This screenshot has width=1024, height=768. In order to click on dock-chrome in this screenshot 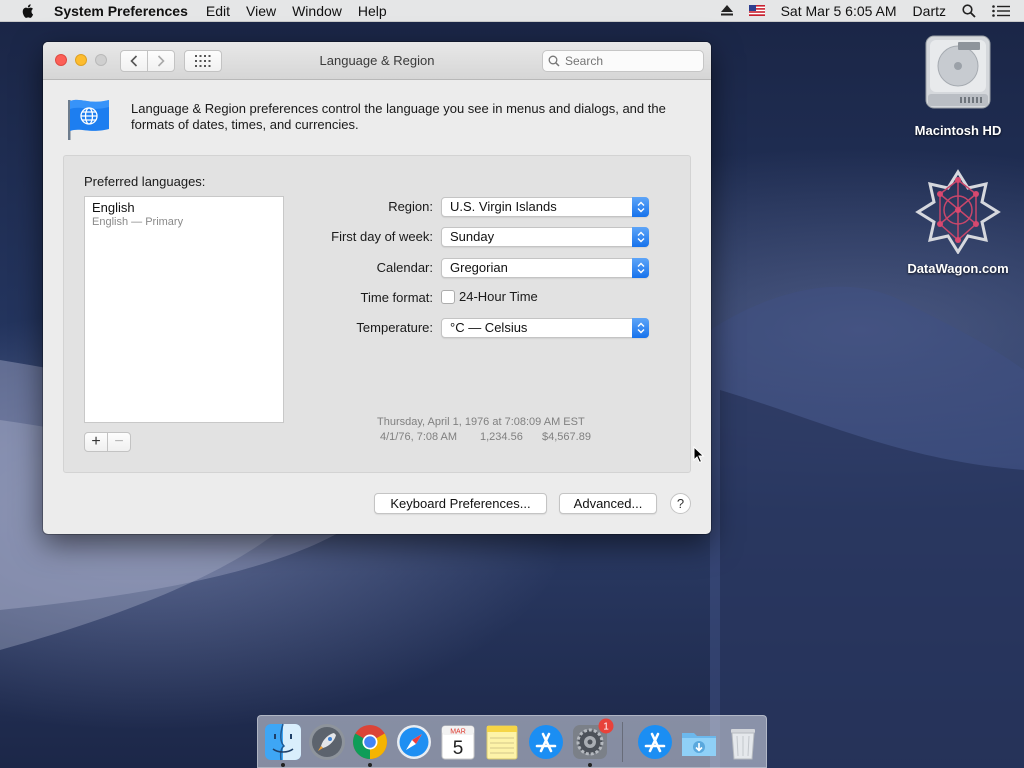, I will do `click(370, 742)`.